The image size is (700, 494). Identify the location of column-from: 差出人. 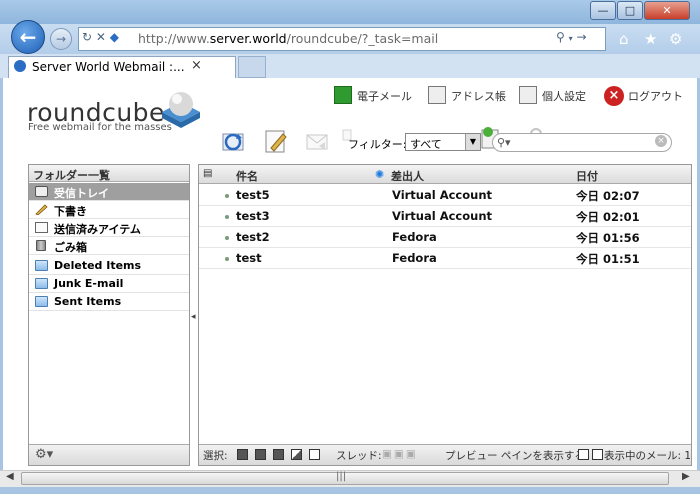
(407, 176).